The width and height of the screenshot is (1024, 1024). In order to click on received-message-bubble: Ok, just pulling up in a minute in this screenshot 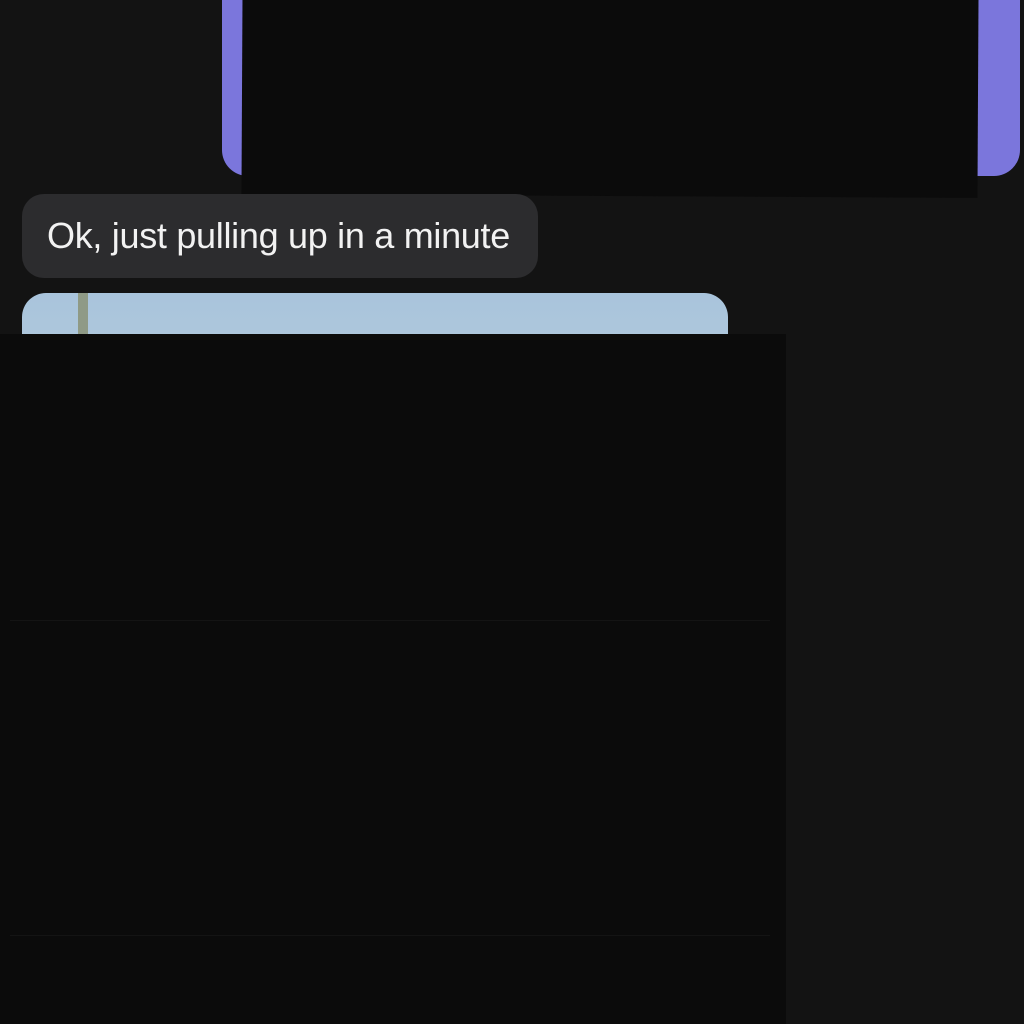, I will do `click(280, 236)`.